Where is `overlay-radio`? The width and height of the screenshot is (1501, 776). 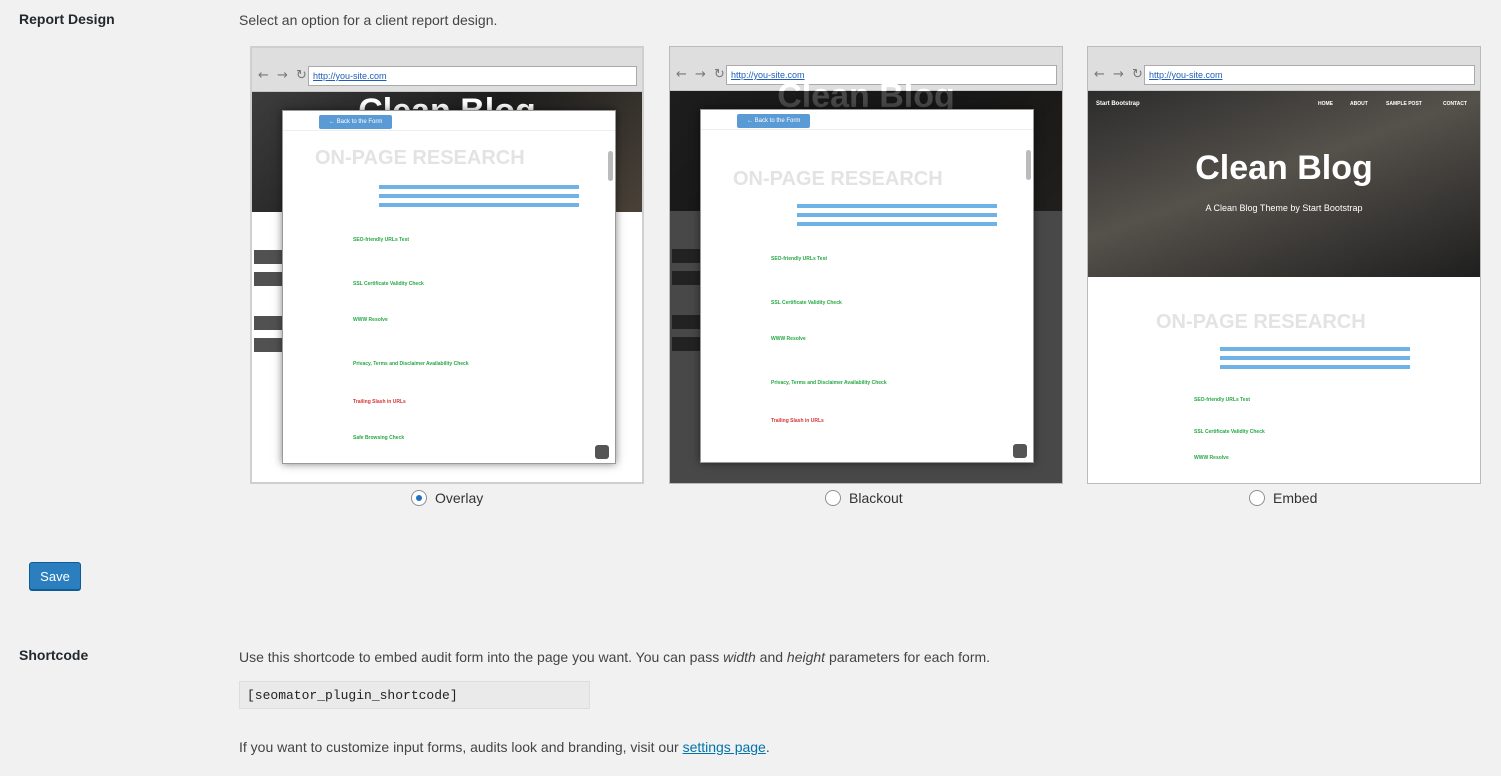 overlay-radio is located at coordinates (419, 498).